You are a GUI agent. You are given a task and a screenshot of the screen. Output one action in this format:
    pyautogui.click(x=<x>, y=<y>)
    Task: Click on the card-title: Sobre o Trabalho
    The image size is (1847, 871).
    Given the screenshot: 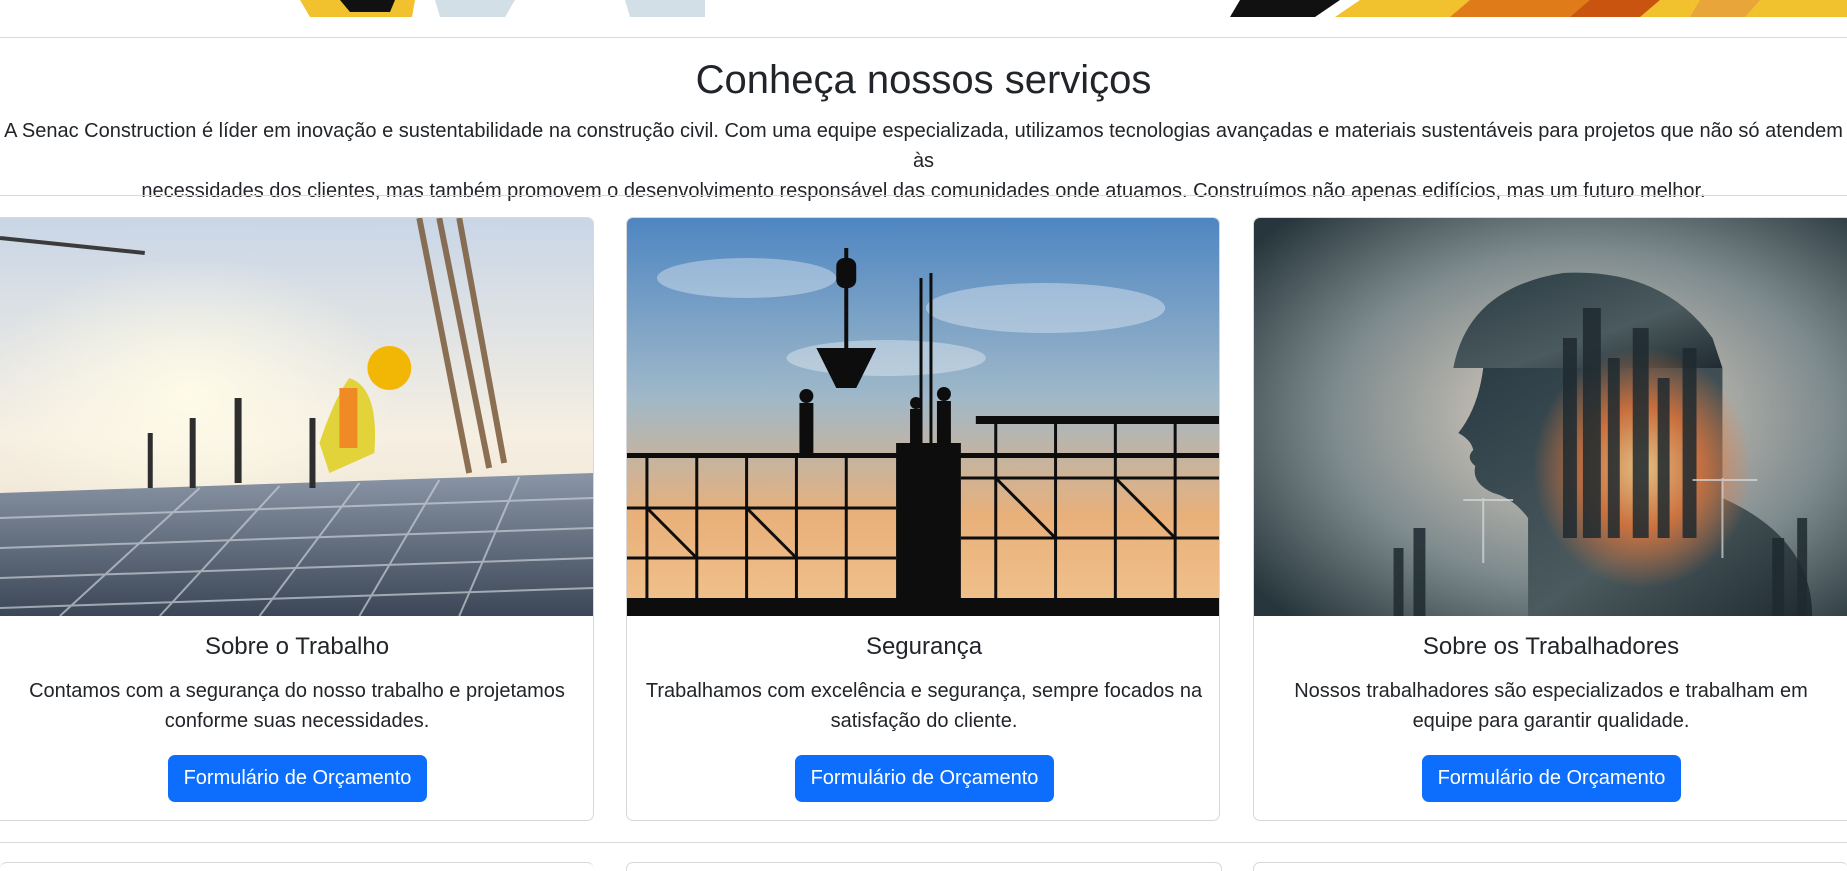 What is the action you would take?
    pyautogui.click(x=297, y=646)
    